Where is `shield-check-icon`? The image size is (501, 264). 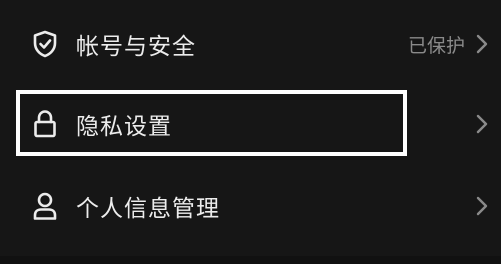 shield-check-icon is located at coordinates (45, 44).